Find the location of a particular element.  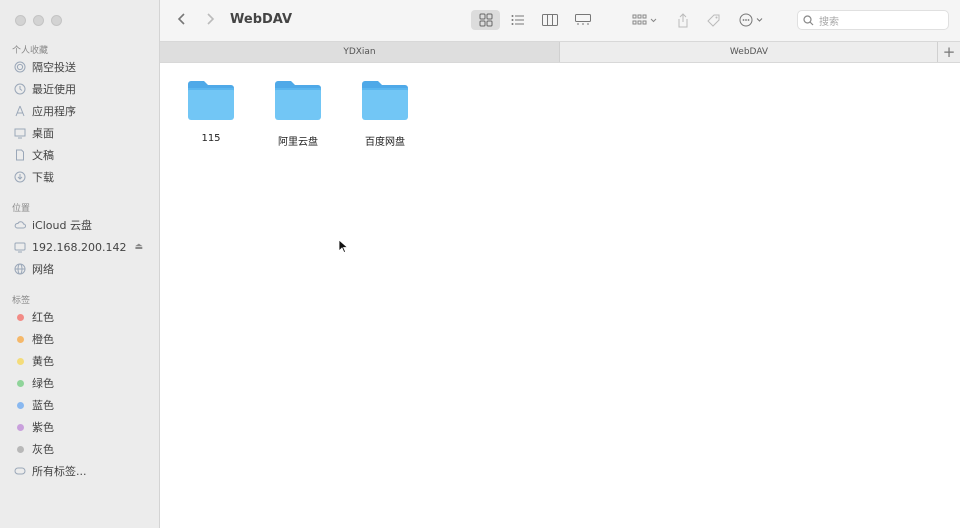

sidebar-item-tag-gray: 灰色 is located at coordinates (81, 449).